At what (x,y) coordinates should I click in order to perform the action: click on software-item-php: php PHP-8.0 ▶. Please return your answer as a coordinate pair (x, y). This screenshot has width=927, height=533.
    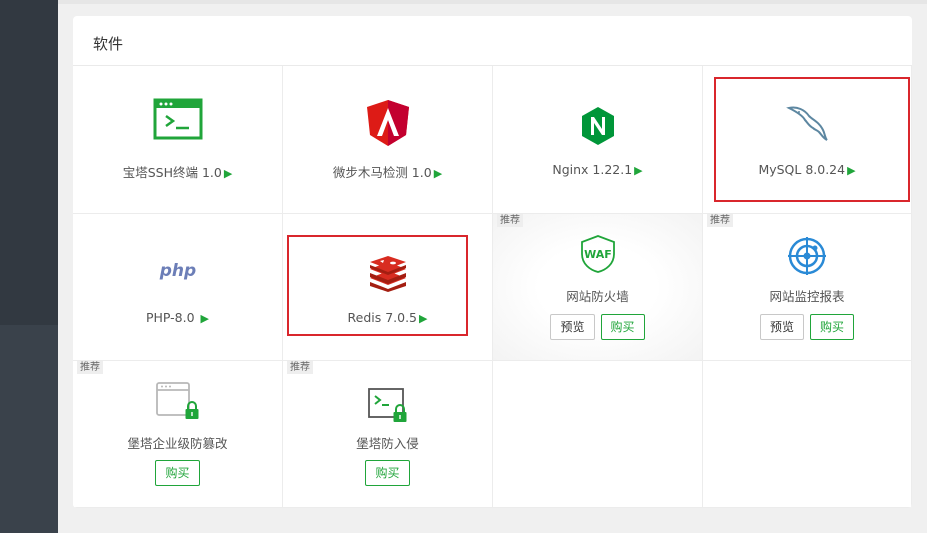
    Looking at the image, I should click on (178, 287).